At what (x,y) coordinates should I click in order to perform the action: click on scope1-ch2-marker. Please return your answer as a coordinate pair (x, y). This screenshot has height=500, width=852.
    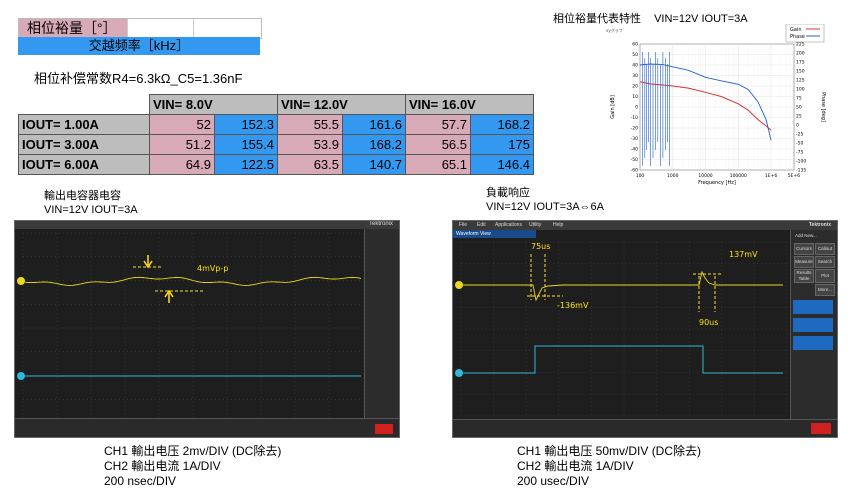
    Looking at the image, I should click on (21, 376).